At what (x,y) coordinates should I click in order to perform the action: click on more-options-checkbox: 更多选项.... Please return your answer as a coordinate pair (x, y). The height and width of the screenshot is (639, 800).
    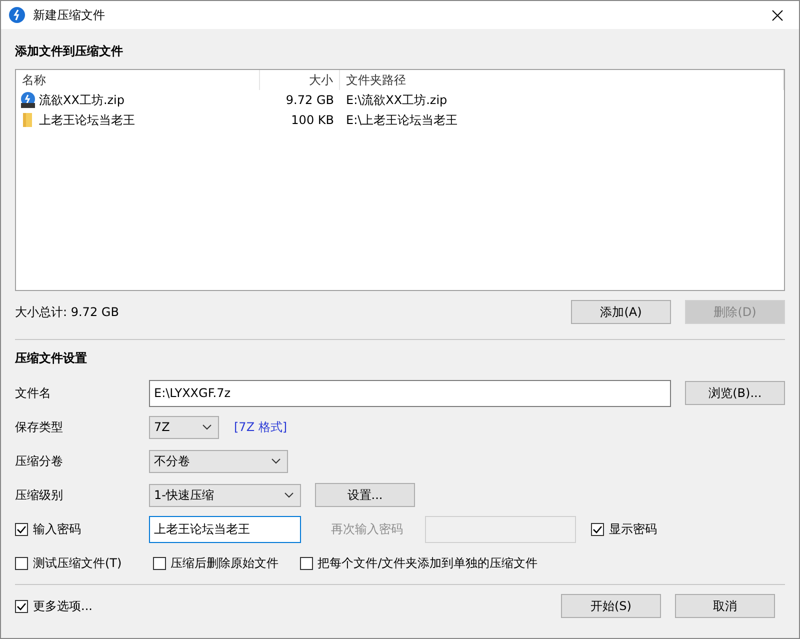
    Looking at the image, I should click on (53, 606).